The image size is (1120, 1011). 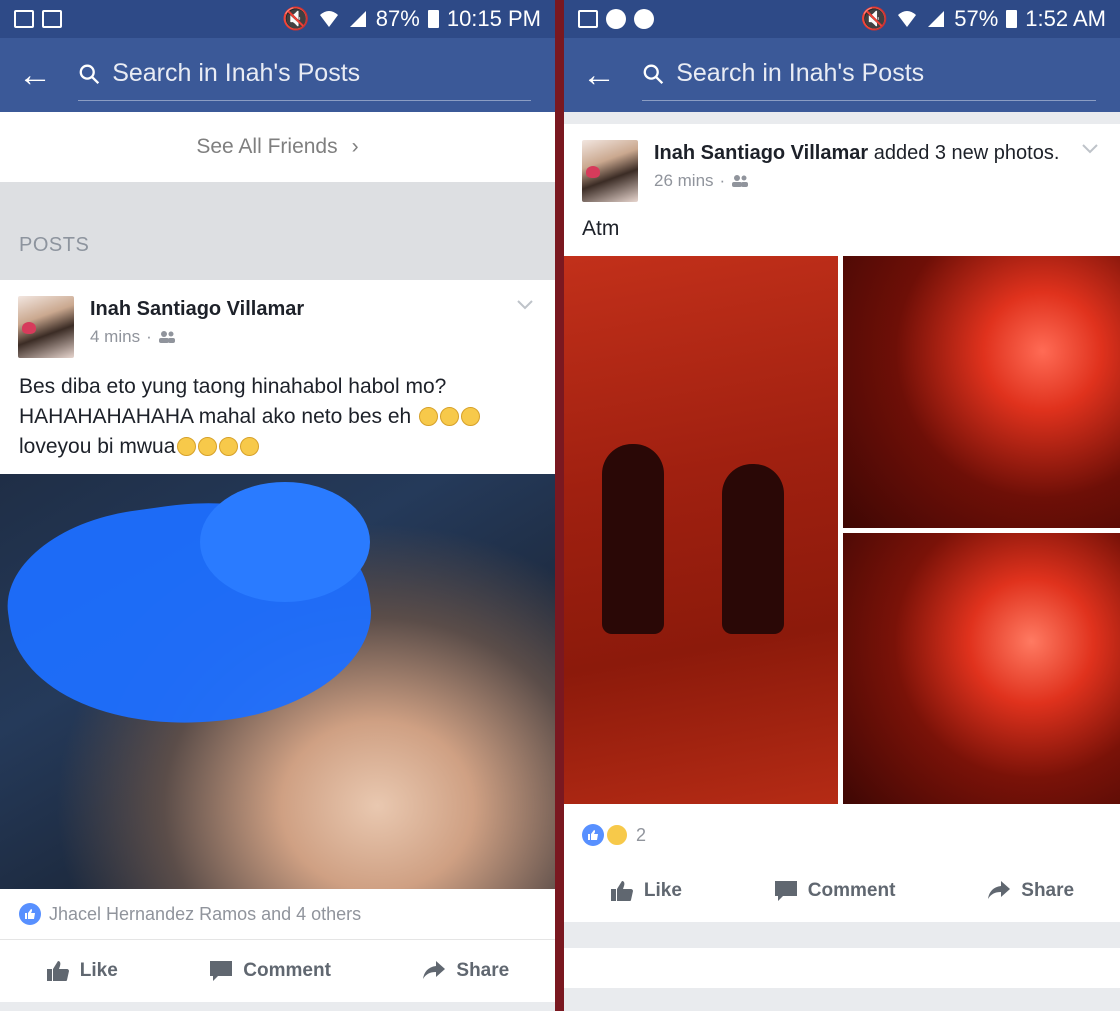 I want to click on reactions-summary: Jhacel Hernandez Ramos and 4 others, so click(x=277, y=914).